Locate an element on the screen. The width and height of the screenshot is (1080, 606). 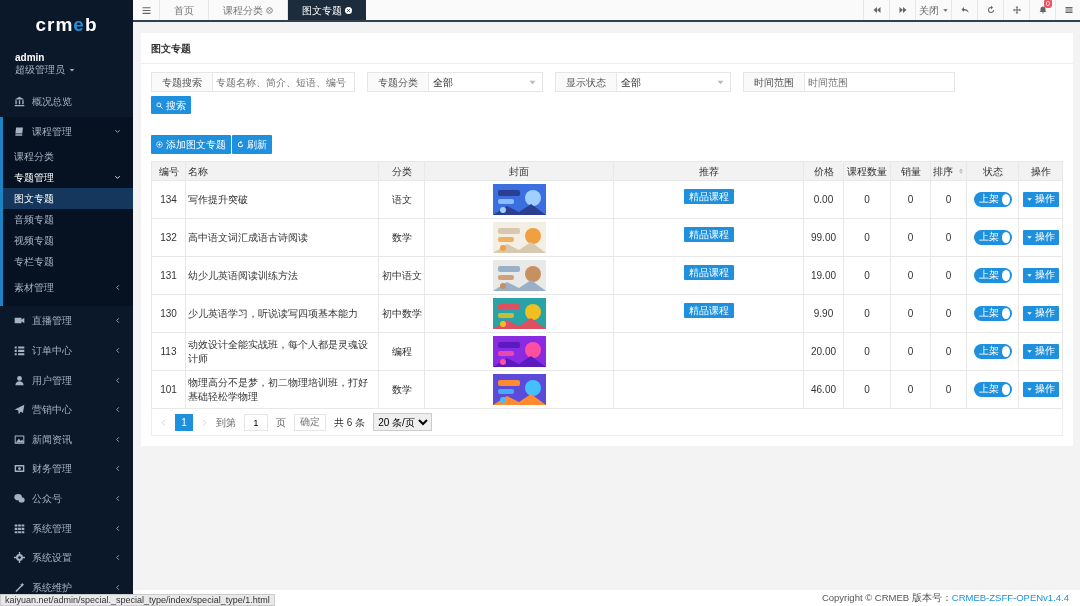
sidebar-item: 音频专题 is located at coordinates (68, 220).